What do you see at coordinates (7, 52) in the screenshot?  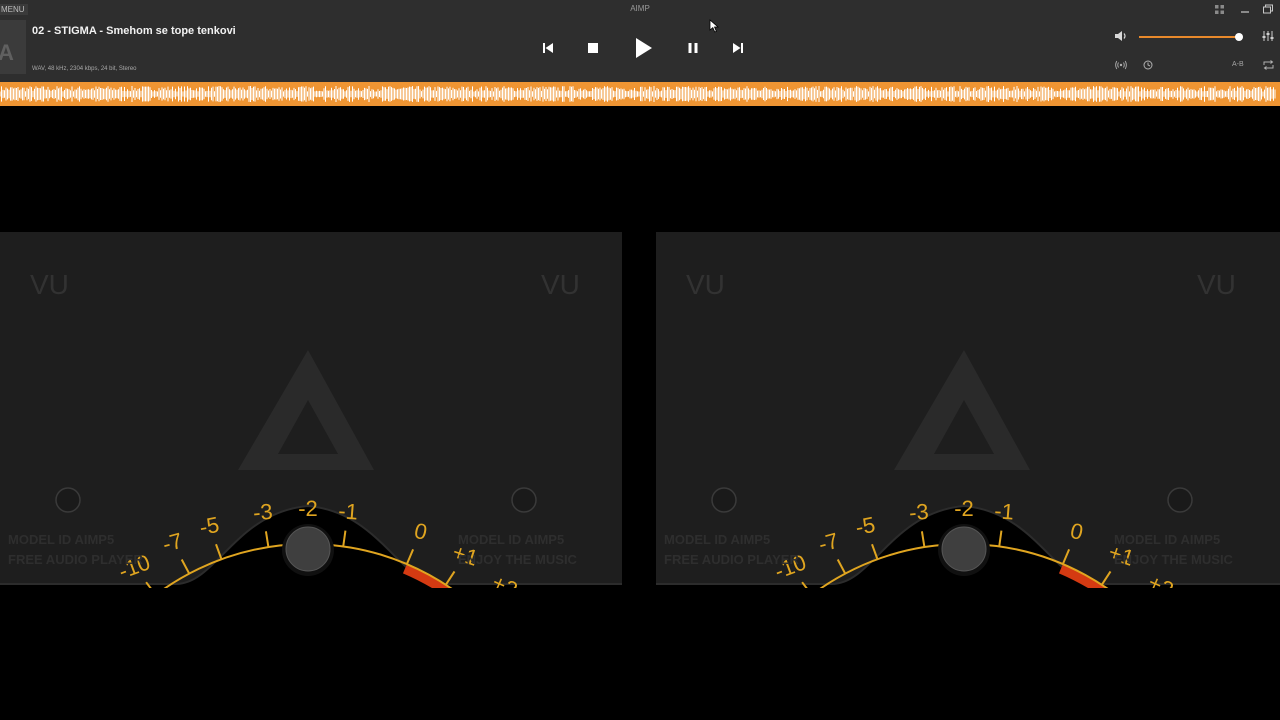 I see `album-art-logo: A` at bounding box center [7, 52].